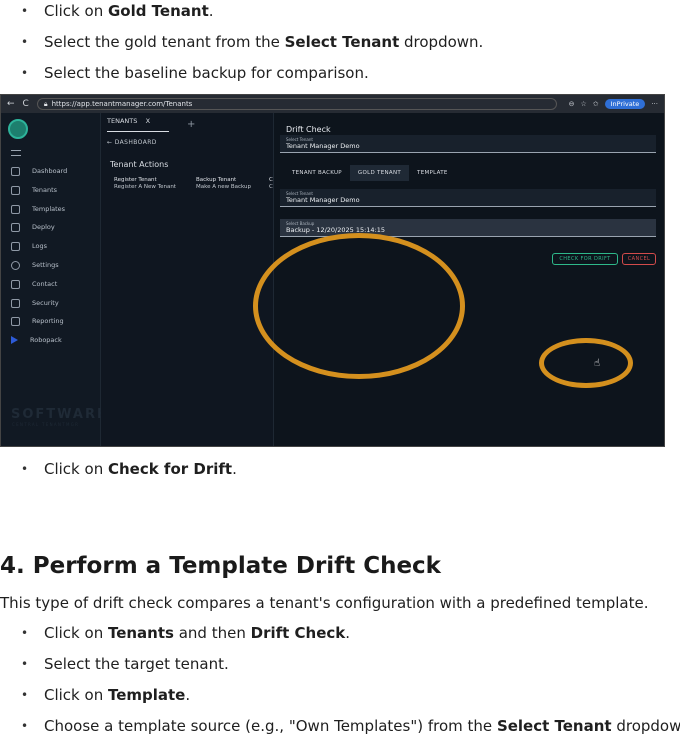 This screenshot has height=735, width=680. What do you see at coordinates (15, 284) in the screenshot?
I see `mail-icon` at bounding box center [15, 284].